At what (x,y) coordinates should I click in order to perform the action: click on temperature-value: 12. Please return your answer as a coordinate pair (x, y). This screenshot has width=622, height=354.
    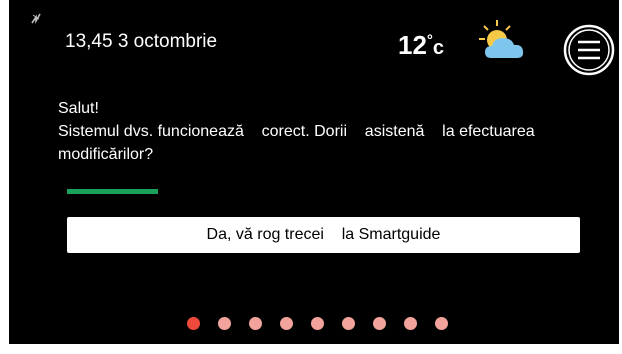
    Looking at the image, I should click on (412, 45).